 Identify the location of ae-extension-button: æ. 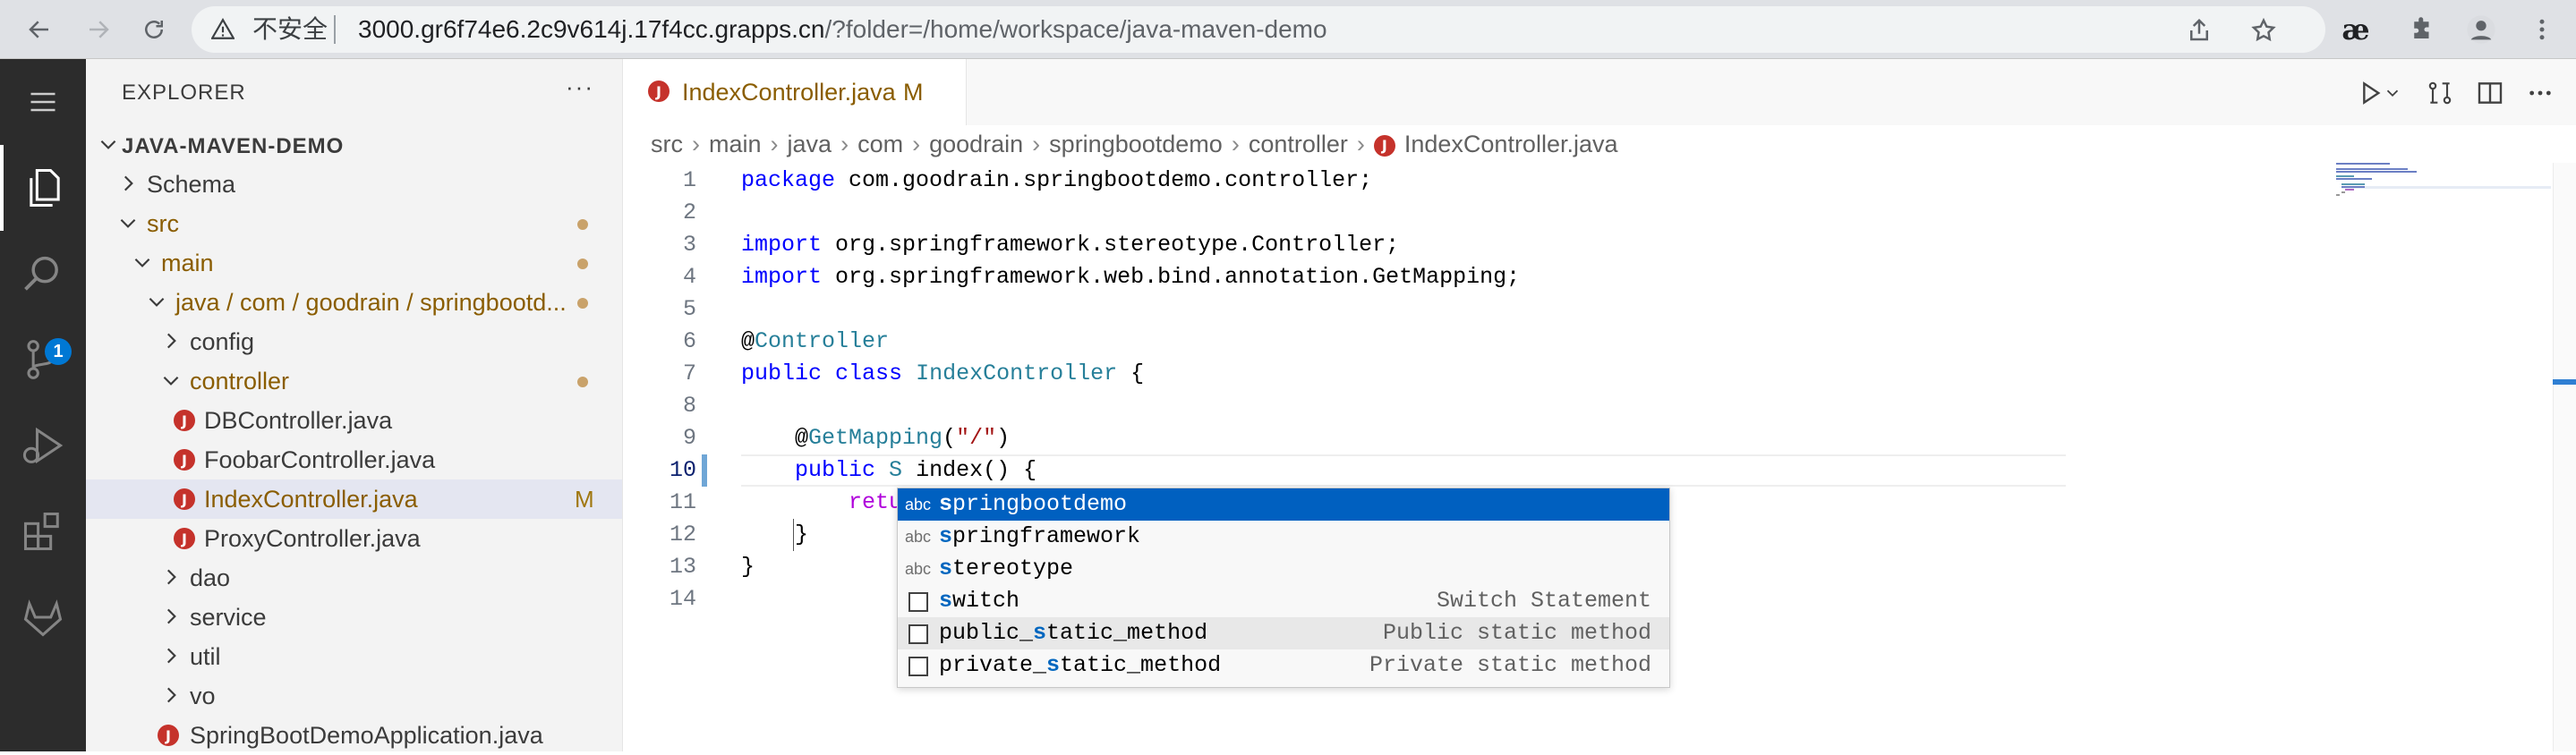
(2356, 29).